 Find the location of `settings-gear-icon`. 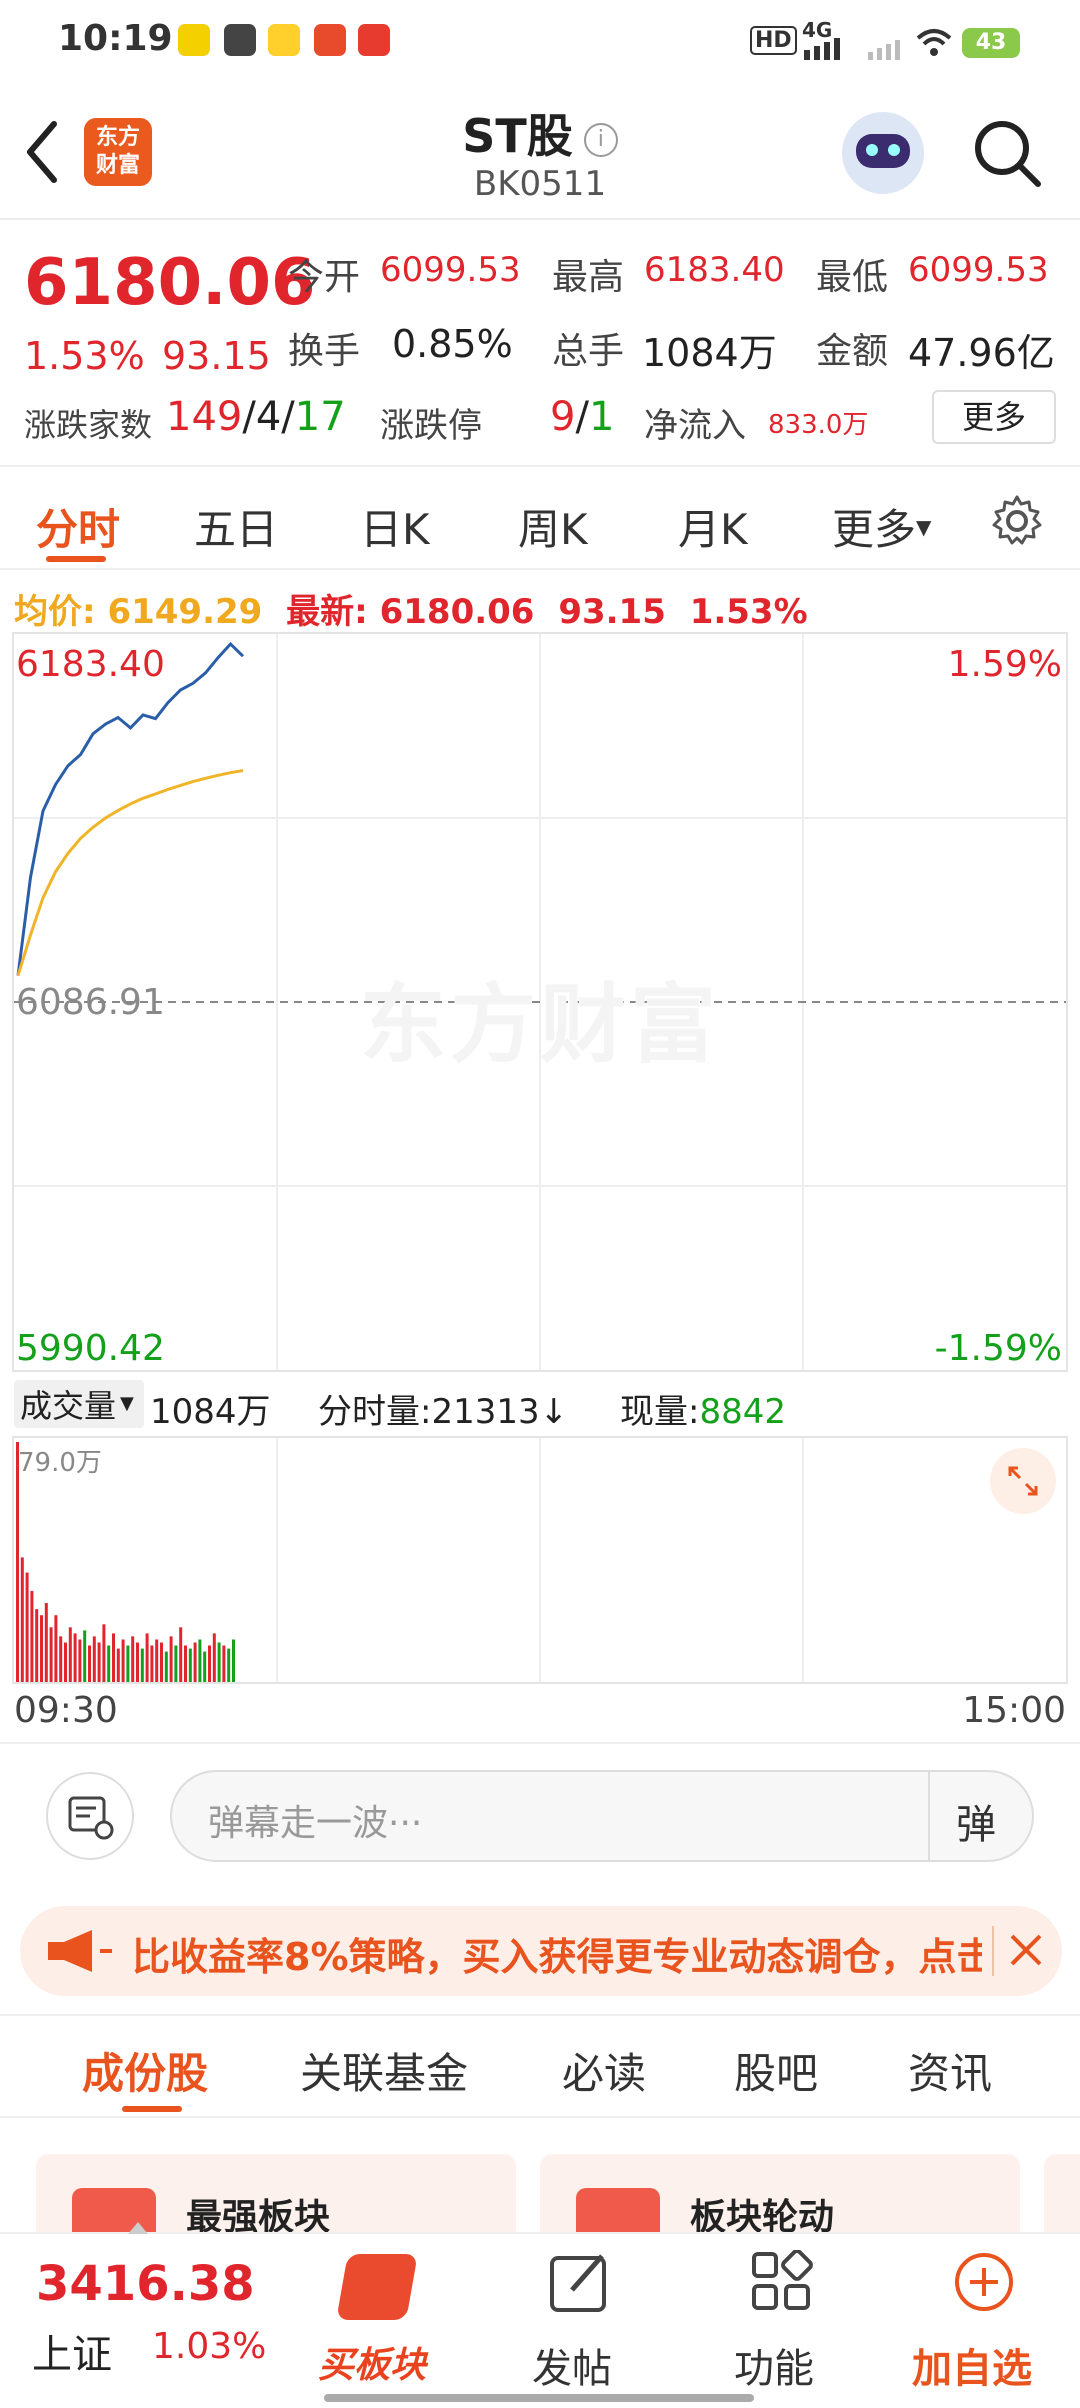

settings-gear-icon is located at coordinates (1017, 521).